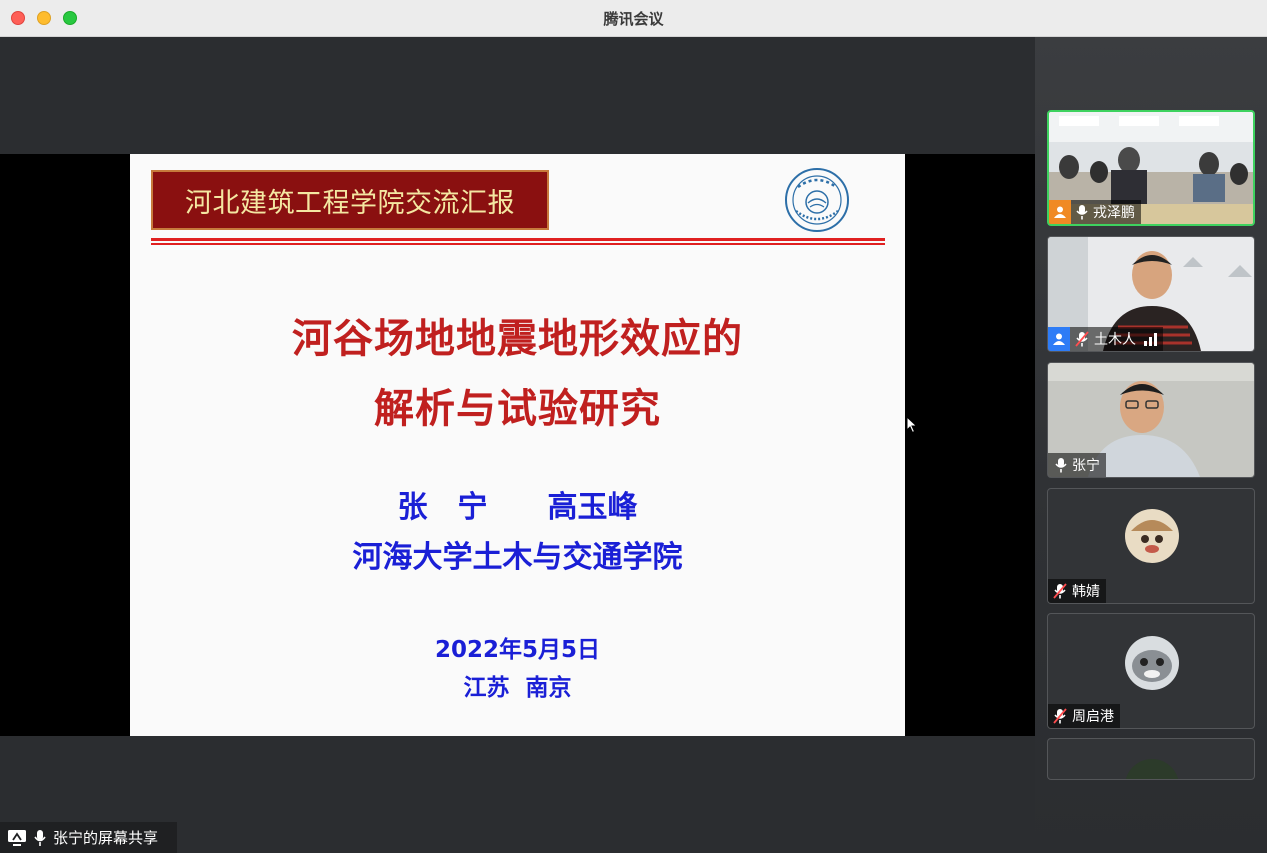 This screenshot has width=1267, height=853. What do you see at coordinates (17, 837) in the screenshot?
I see `screen-share-icon` at bounding box center [17, 837].